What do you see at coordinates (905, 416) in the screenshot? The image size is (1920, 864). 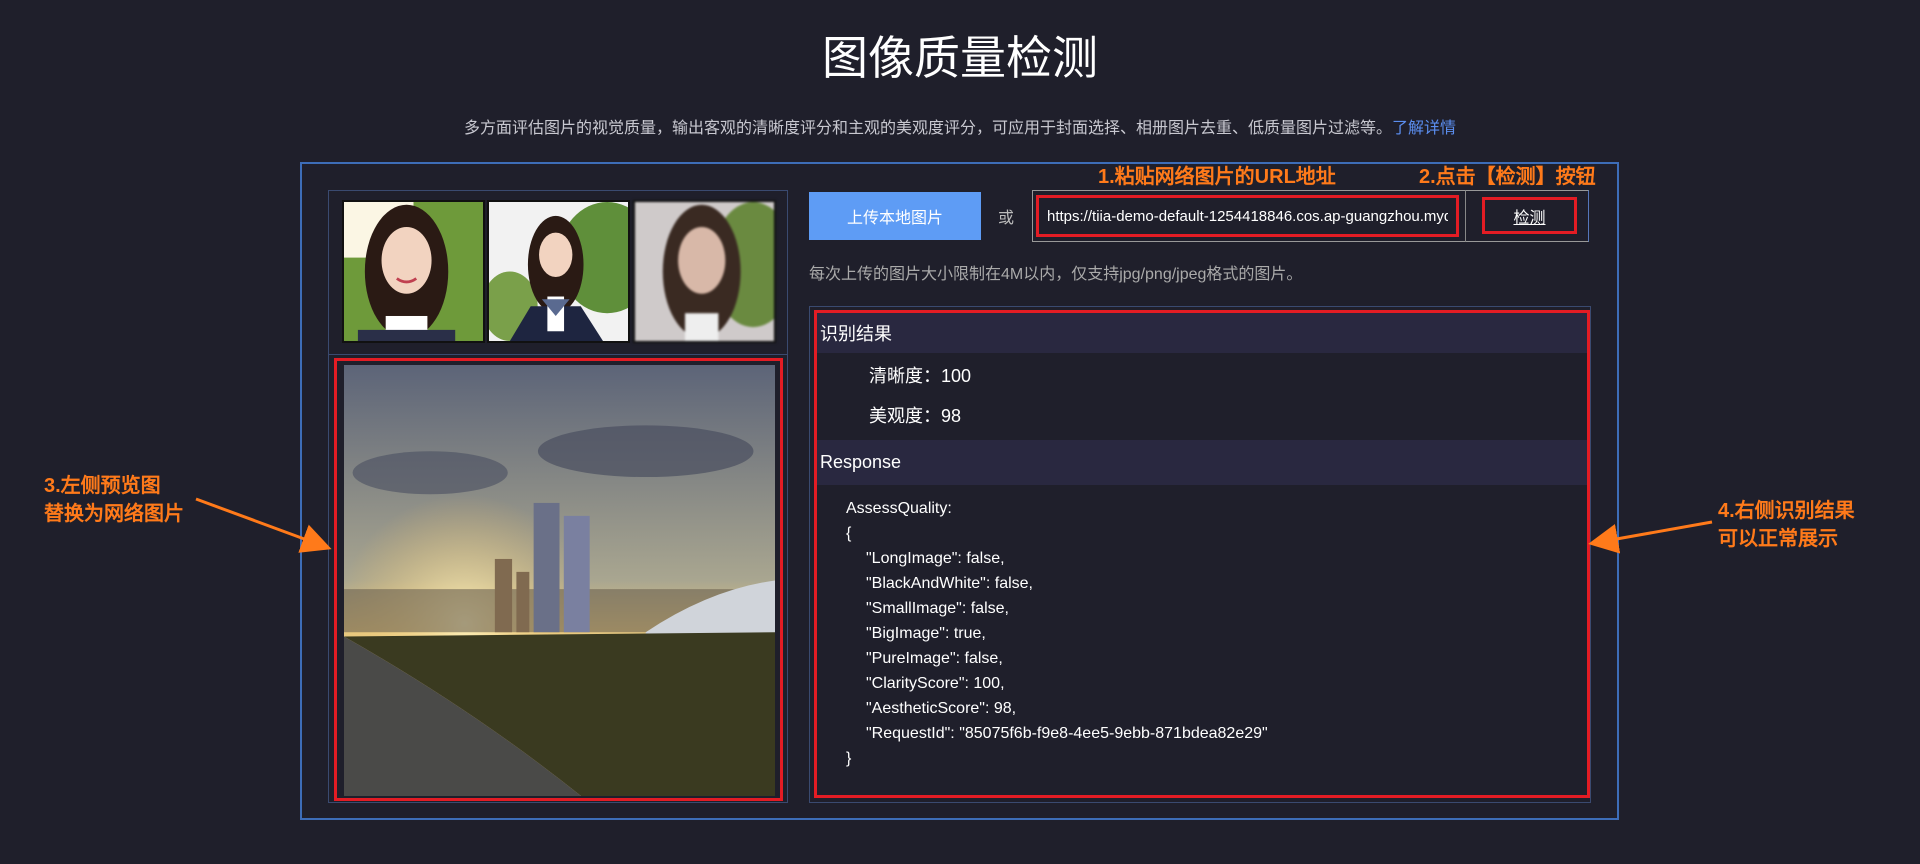 I see `aesthetic-label: 美观度：` at bounding box center [905, 416].